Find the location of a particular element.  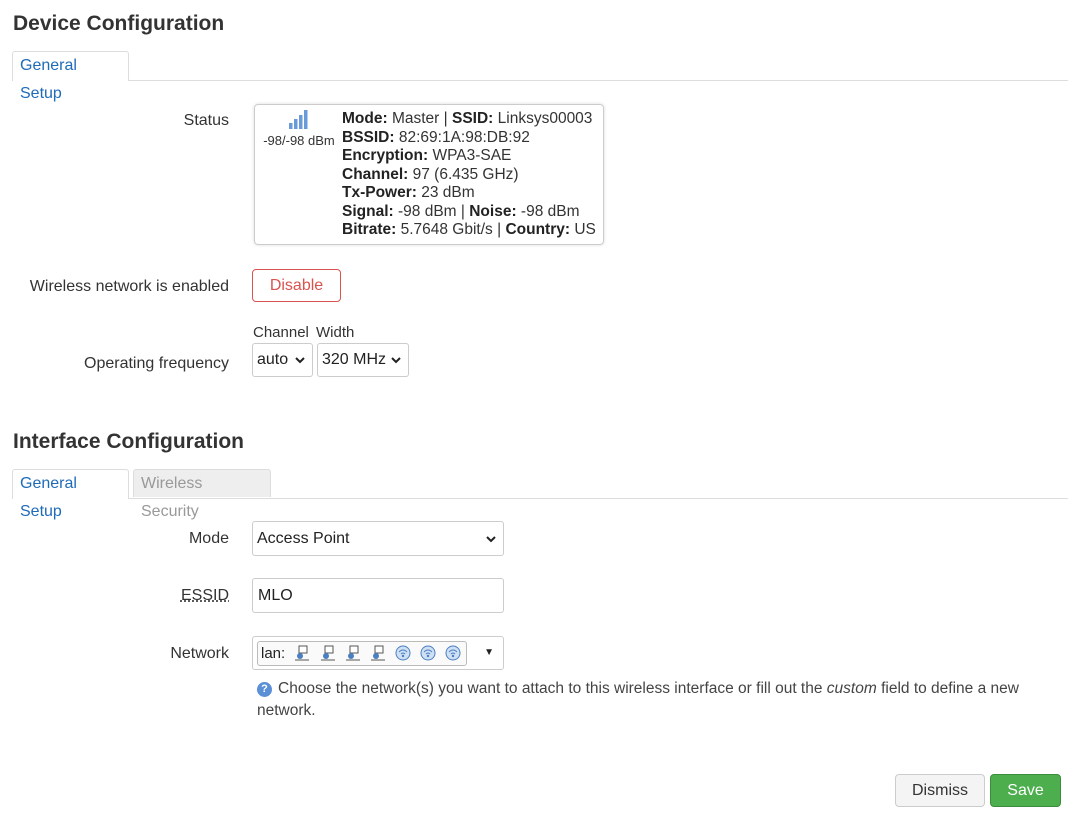

network-label: Network is located at coordinates (199, 653).